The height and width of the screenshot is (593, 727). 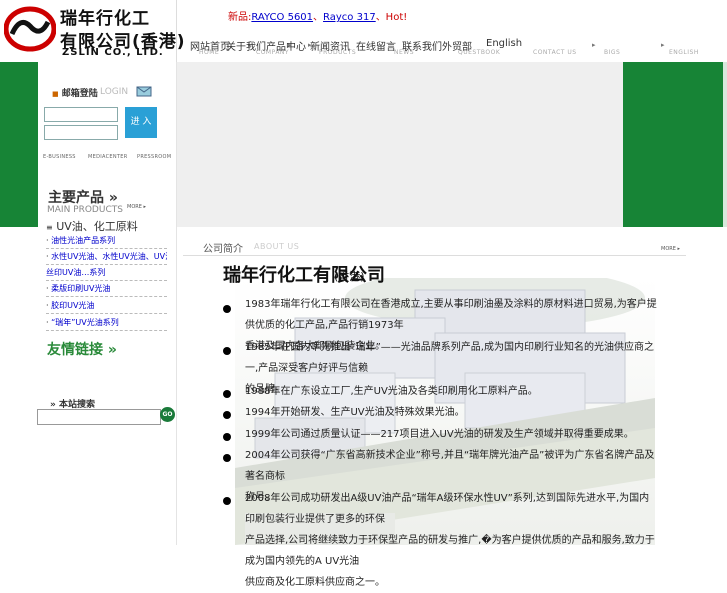 I want to click on history-item-1988: 1988年在广东设立工厂,生产UV光油及各类印刷用化工原料产品。, so click(x=441, y=391).